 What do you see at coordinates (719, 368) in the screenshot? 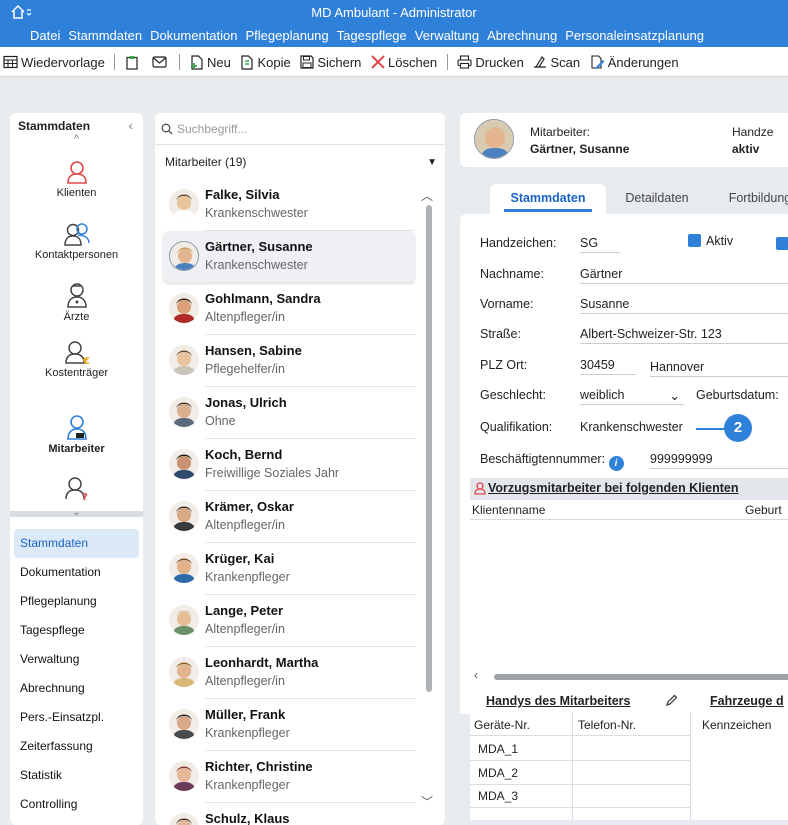
I see `ort-field: Hannover` at bounding box center [719, 368].